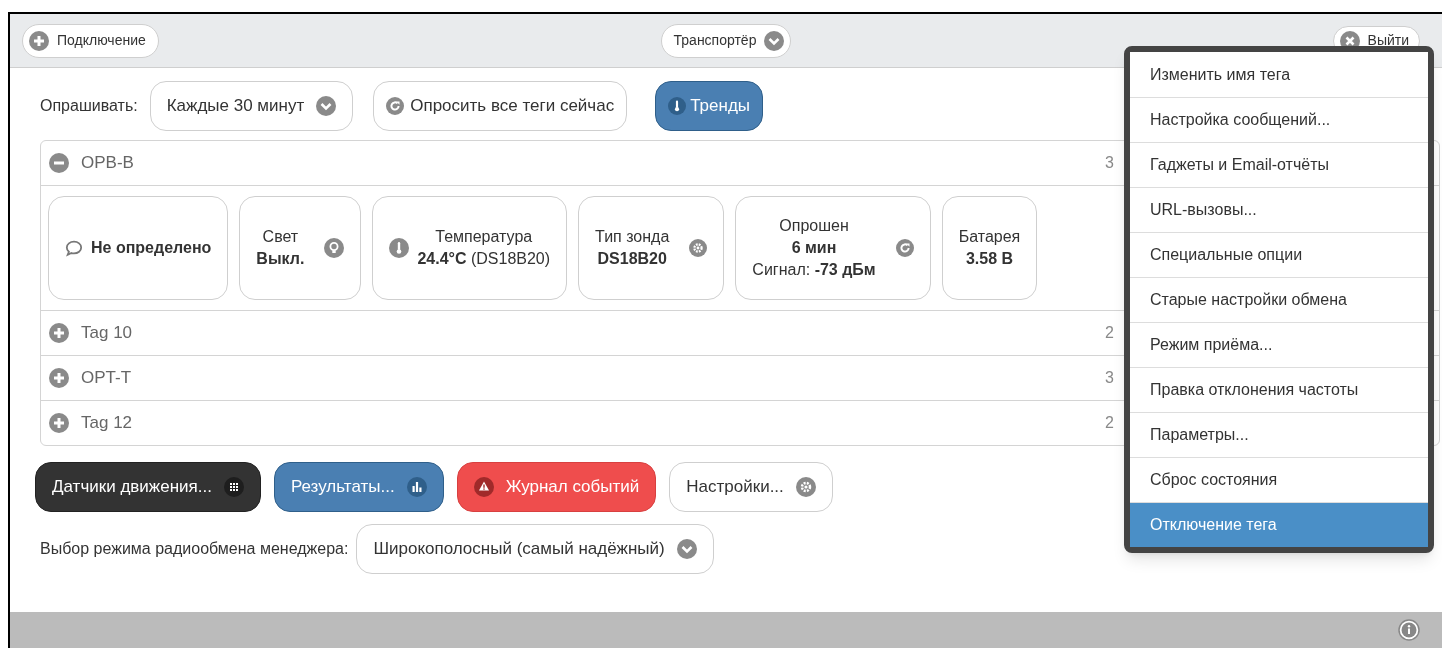 The height and width of the screenshot is (648, 1442). Describe the element at coordinates (709, 106) in the screenshot. I see `trends-button: Тренды` at that location.